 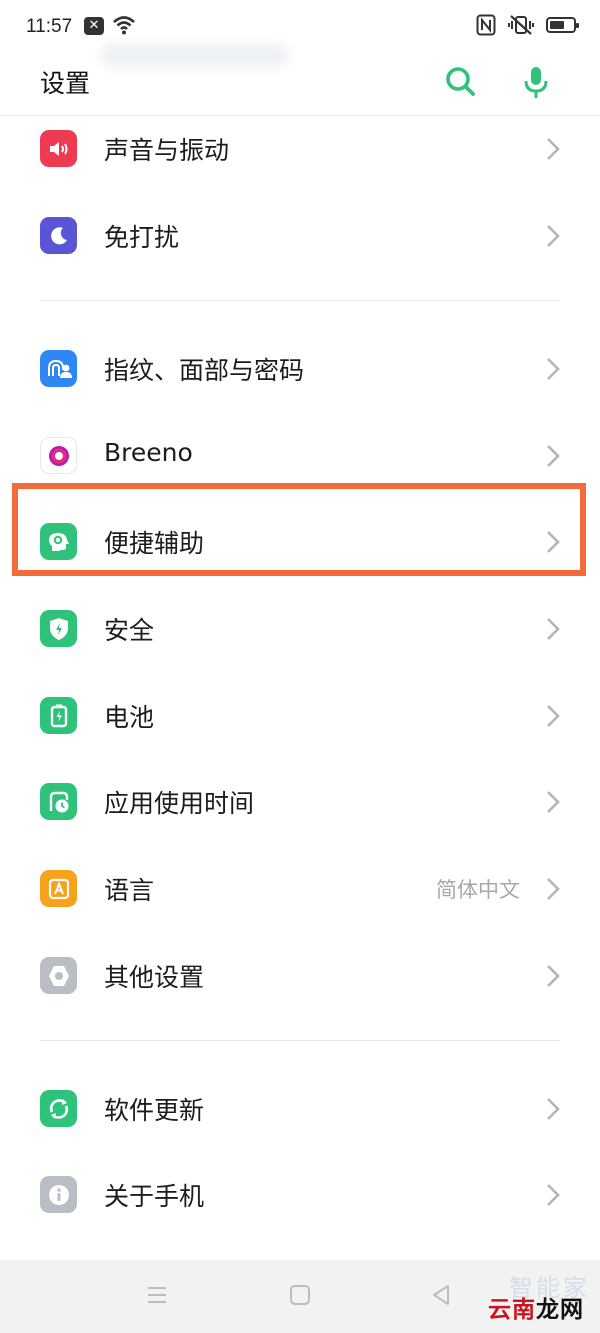 I want to click on watermark-bottom-text: 云南龙网, so click(x=536, y=1307).